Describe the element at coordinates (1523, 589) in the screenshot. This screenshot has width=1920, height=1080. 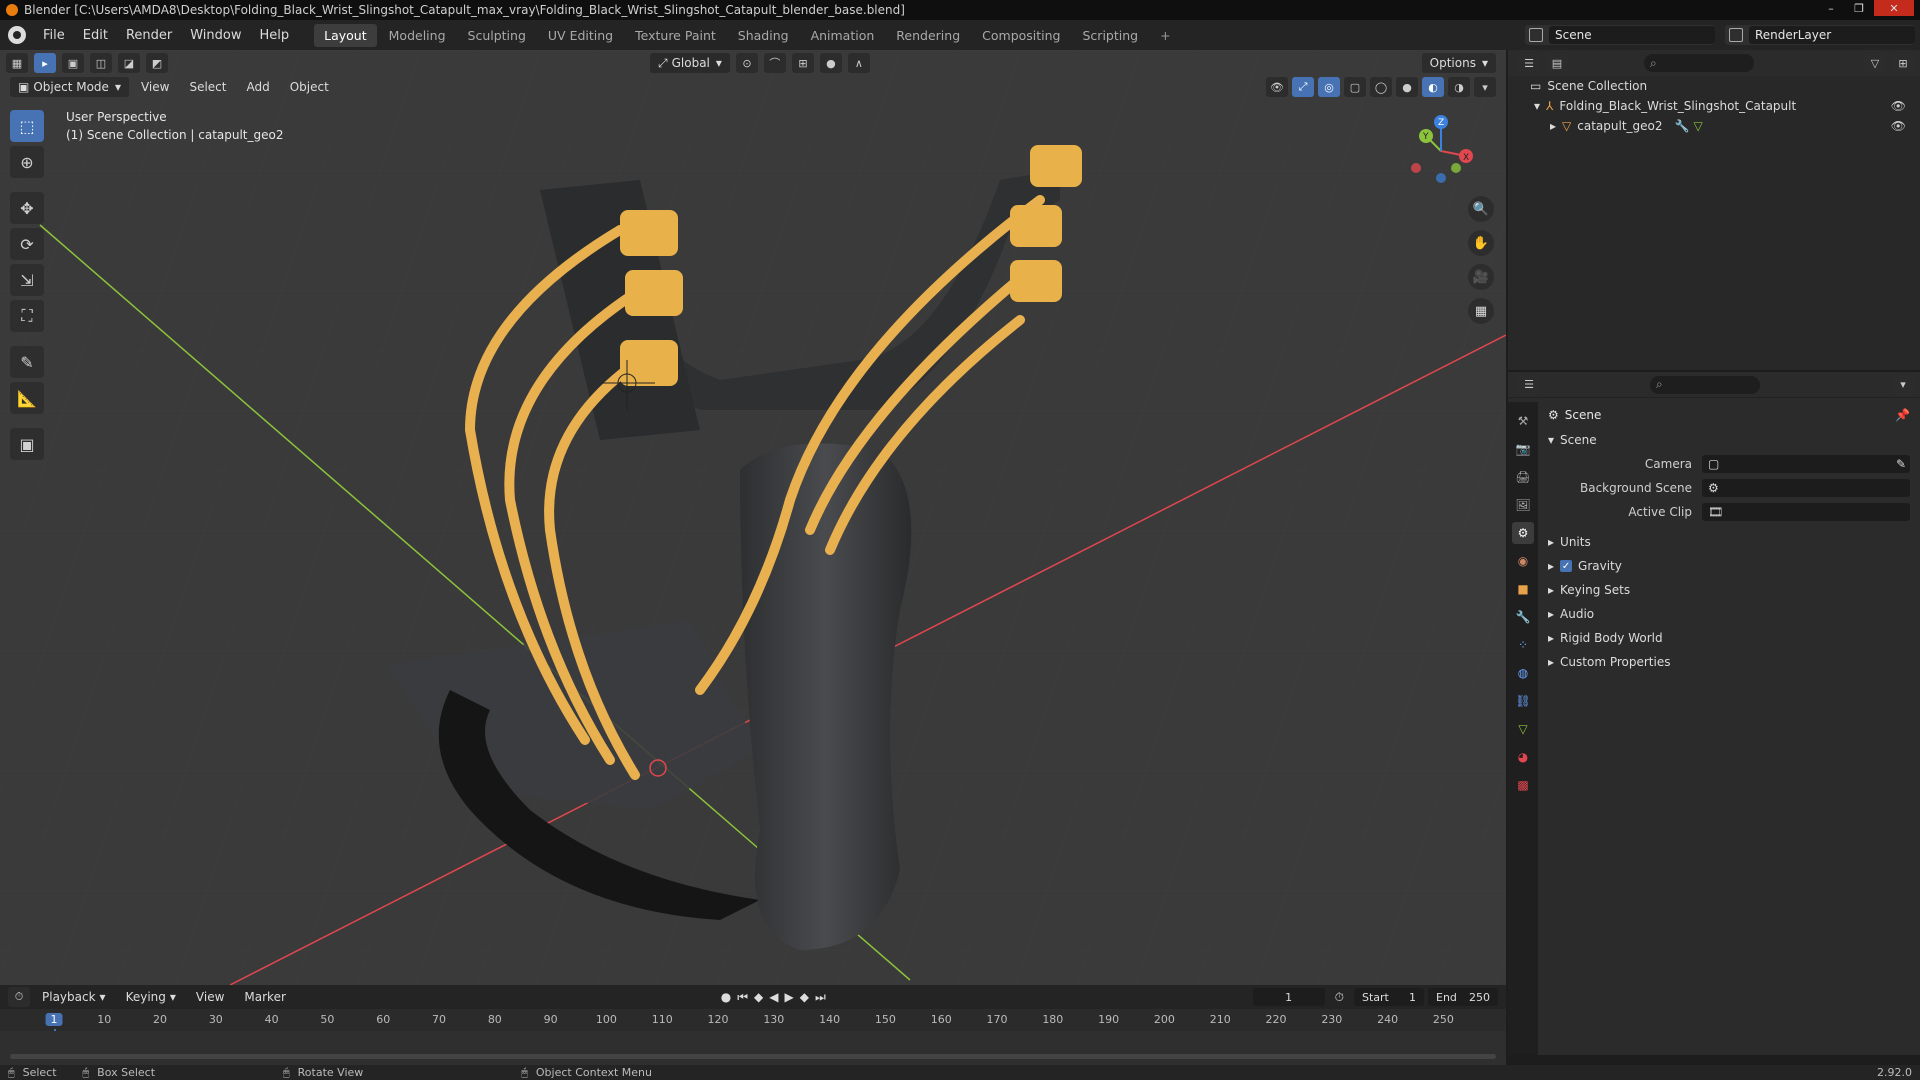
I see `object-tab-icon: ■` at that location.